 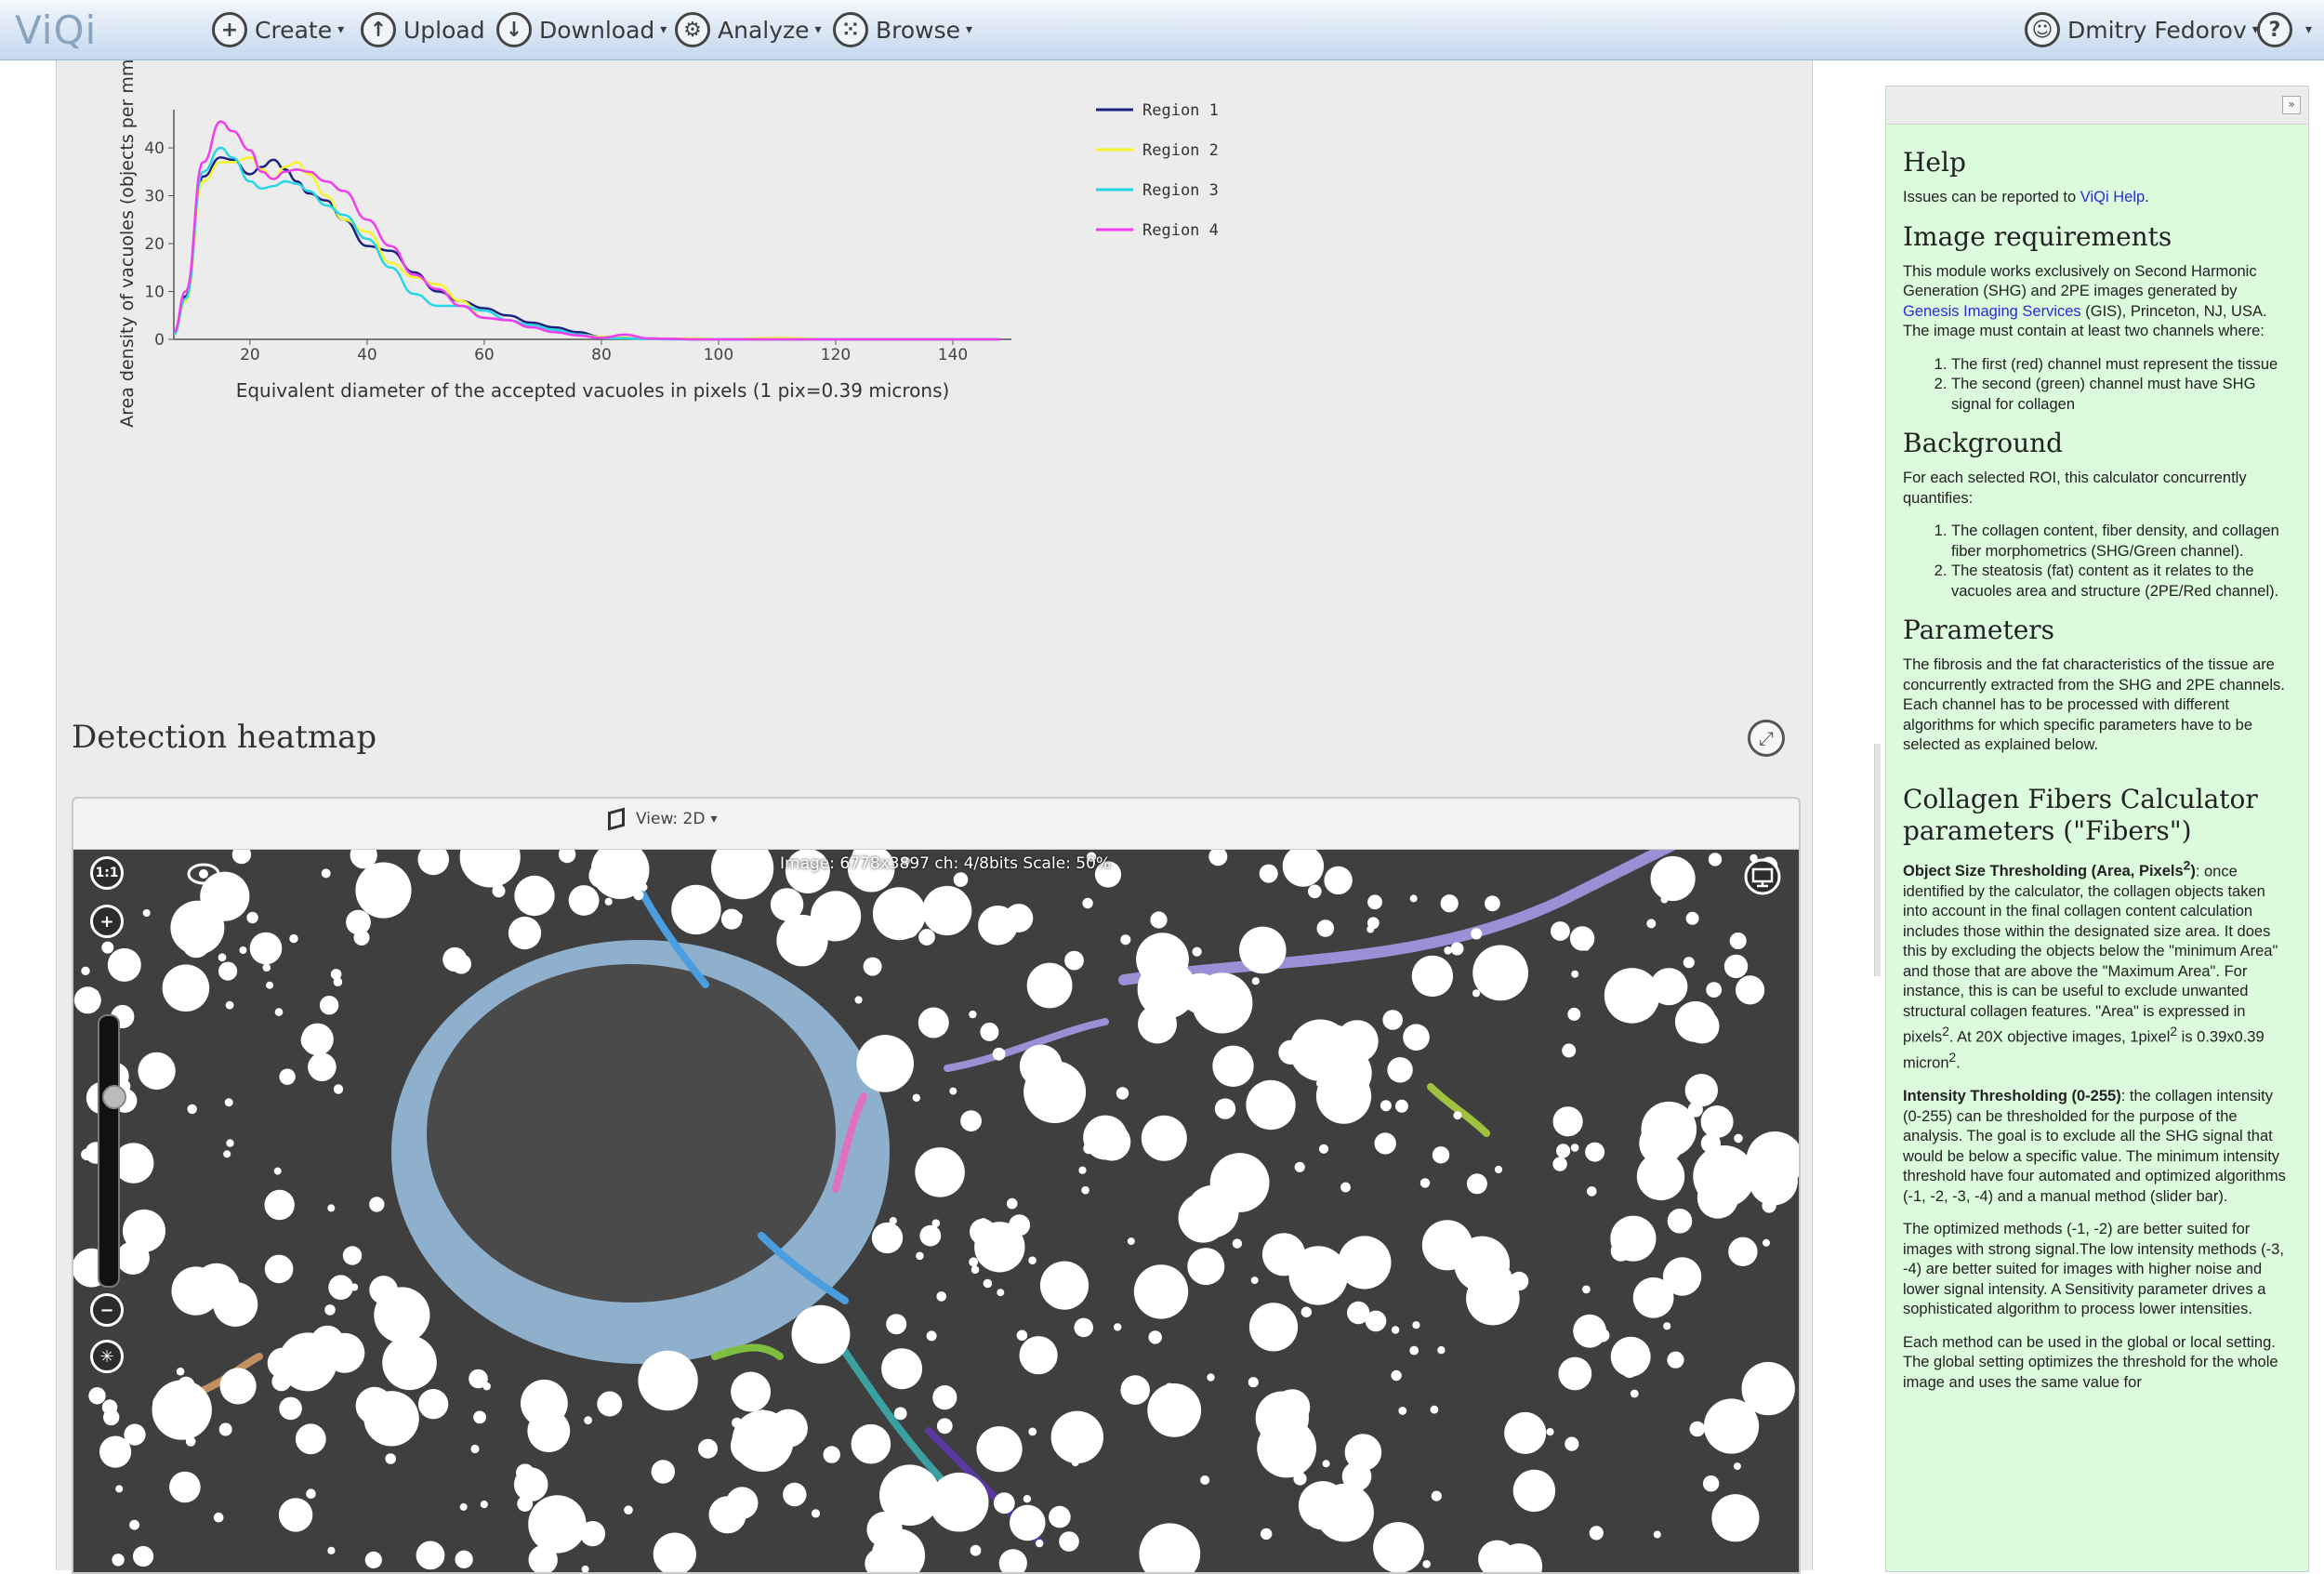 What do you see at coordinates (662, 819) in the screenshot?
I see `view-mode-select: View: 2D ▾` at bounding box center [662, 819].